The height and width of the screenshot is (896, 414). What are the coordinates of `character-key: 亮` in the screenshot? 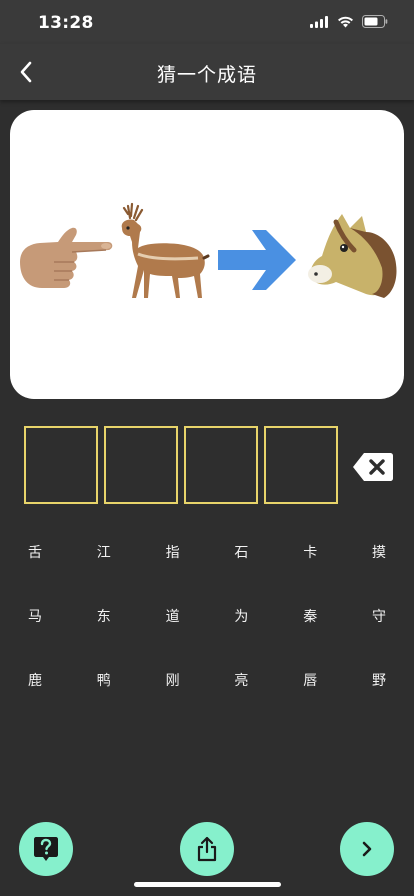 It's located at (241, 681).